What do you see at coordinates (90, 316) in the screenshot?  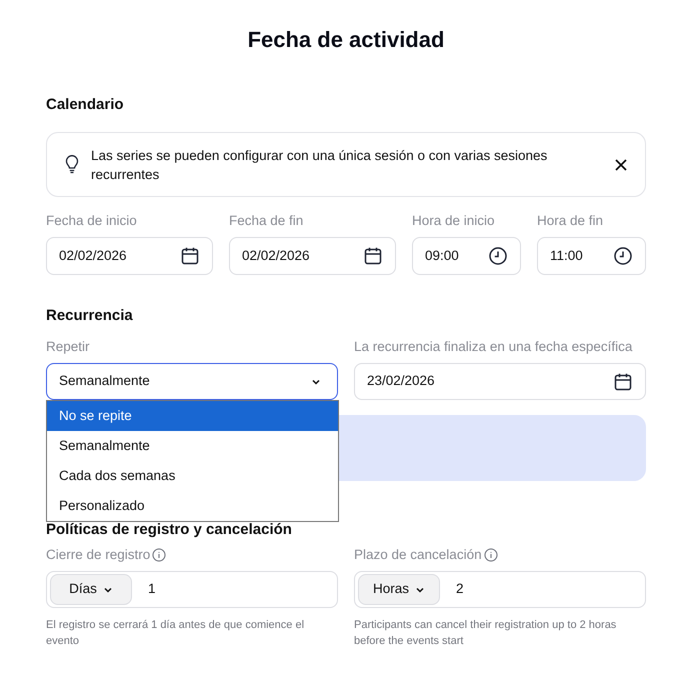 I see `section-heading: Recurrencia` at bounding box center [90, 316].